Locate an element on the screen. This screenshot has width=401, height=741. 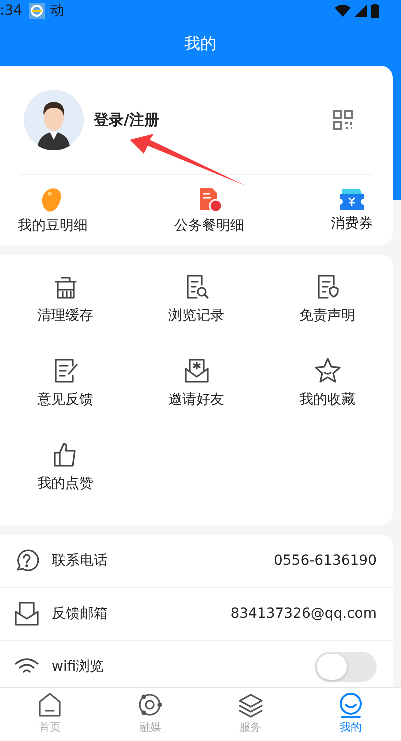
tool-button: 清理缓存 is located at coordinates (65, 315).